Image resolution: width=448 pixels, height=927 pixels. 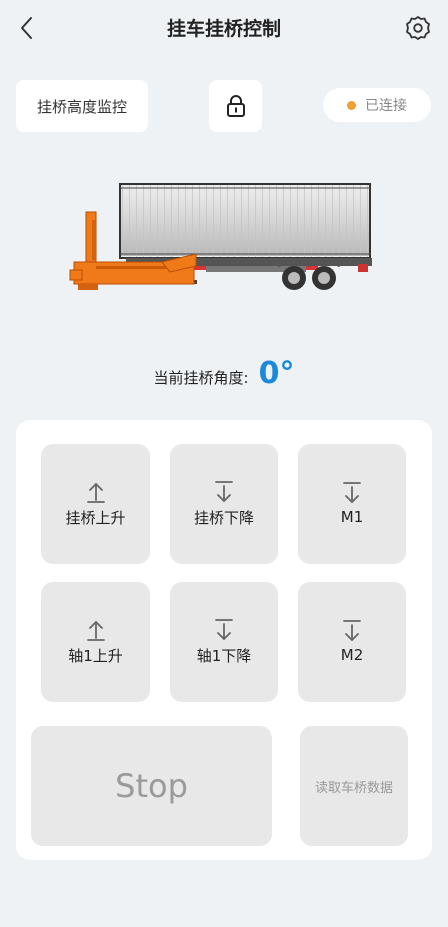 I want to click on axle1-raise-button: 轴1上升, so click(x=95, y=642).